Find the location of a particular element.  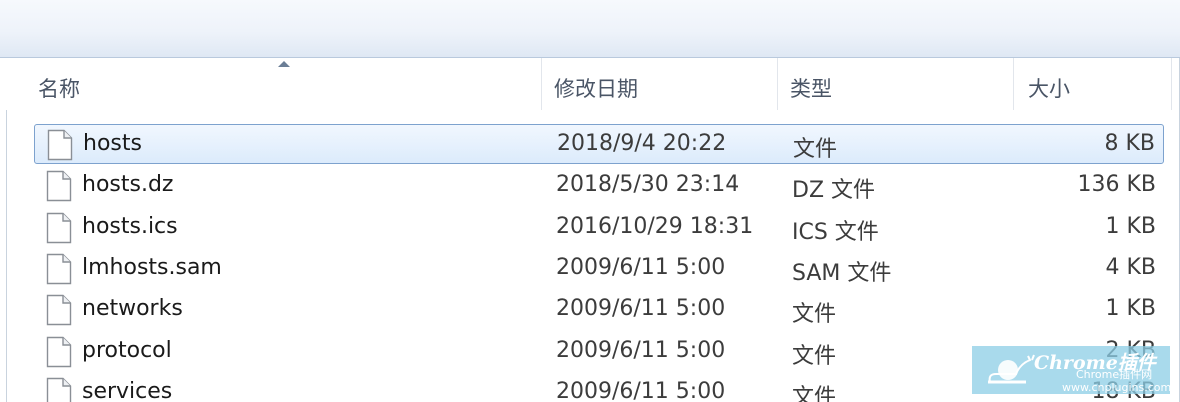

file-name: services is located at coordinates (127, 390).